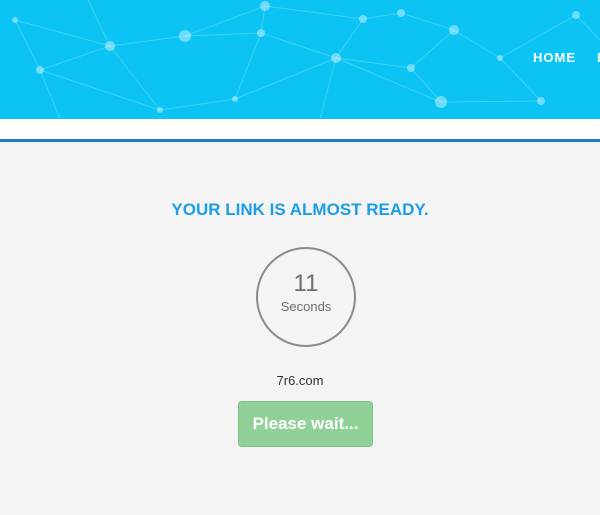 The height and width of the screenshot is (515, 600). Describe the element at coordinates (306, 283) in the screenshot. I see `countdown-value: 11` at that location.